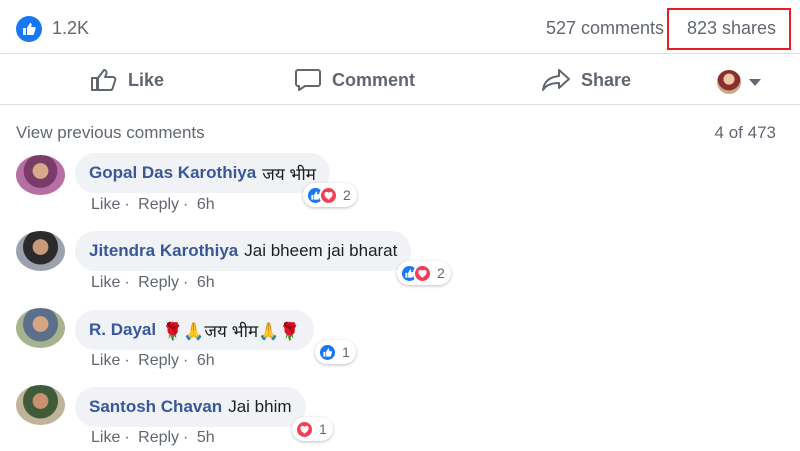 The image size is (800, 451). Describe the element at coordinates (605, 28) in the screenshot. I see `comments-count-link: 527 comments` at that location.